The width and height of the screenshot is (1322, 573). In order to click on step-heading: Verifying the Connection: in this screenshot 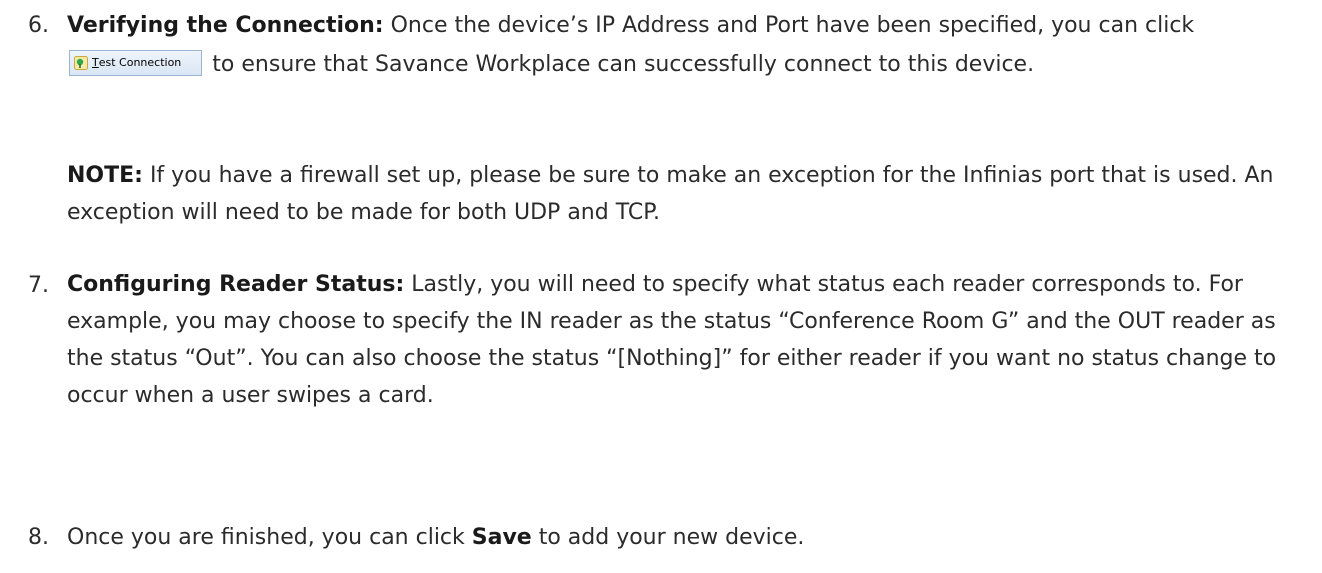, I will do `click(225, 25)`.